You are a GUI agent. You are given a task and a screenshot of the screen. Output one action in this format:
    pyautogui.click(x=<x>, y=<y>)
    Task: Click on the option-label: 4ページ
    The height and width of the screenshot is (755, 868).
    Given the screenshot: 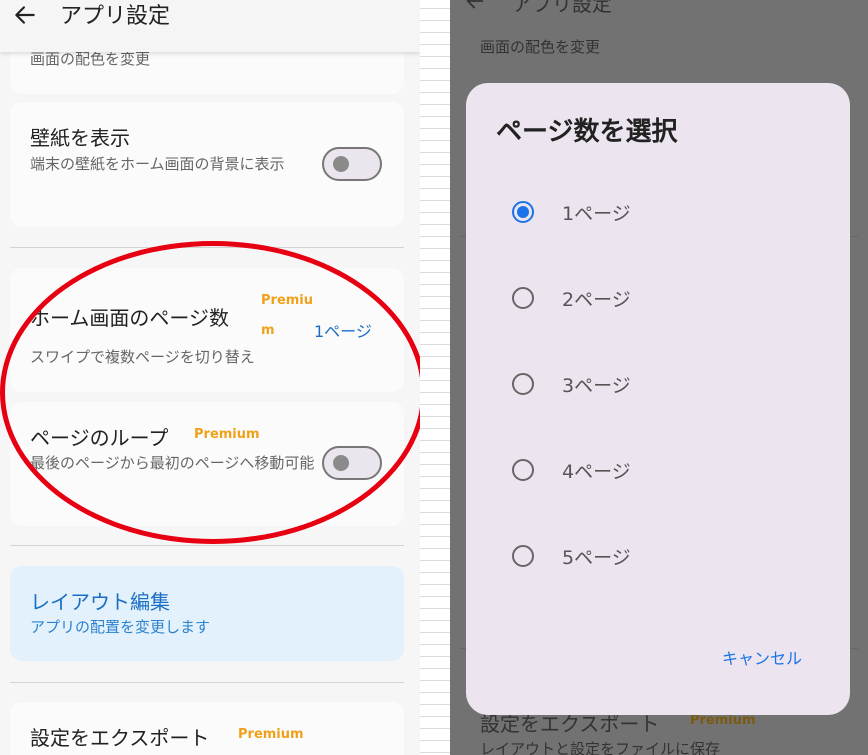 What is the action you would take?
    pyautogui.click(x=596, y=472)
    